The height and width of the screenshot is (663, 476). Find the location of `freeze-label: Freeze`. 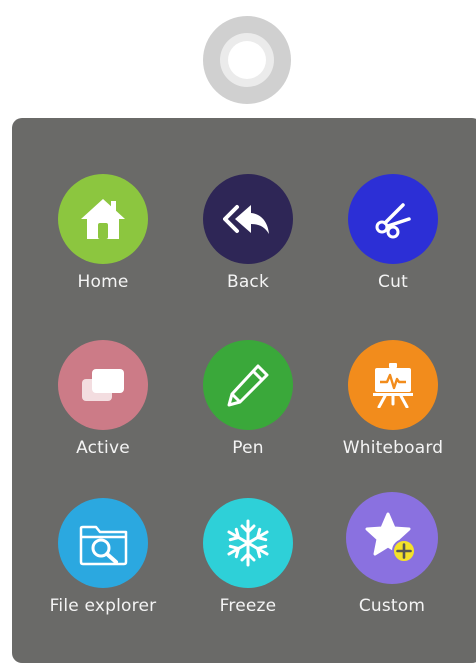

freeze-label: Freeze is located at coordinates (248, 606).